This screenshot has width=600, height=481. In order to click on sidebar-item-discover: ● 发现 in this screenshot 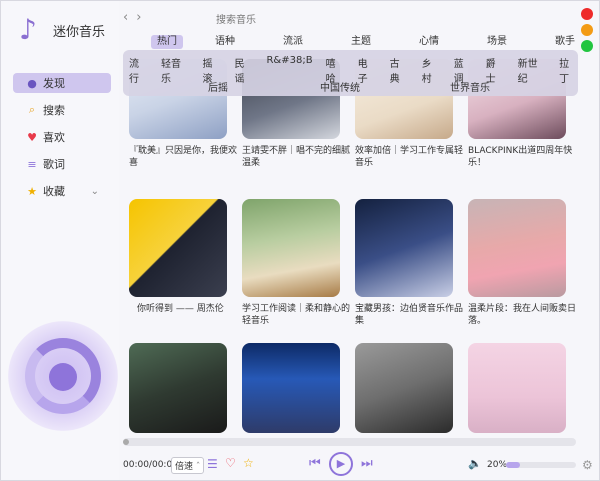, I will do `click(62, 83)`.